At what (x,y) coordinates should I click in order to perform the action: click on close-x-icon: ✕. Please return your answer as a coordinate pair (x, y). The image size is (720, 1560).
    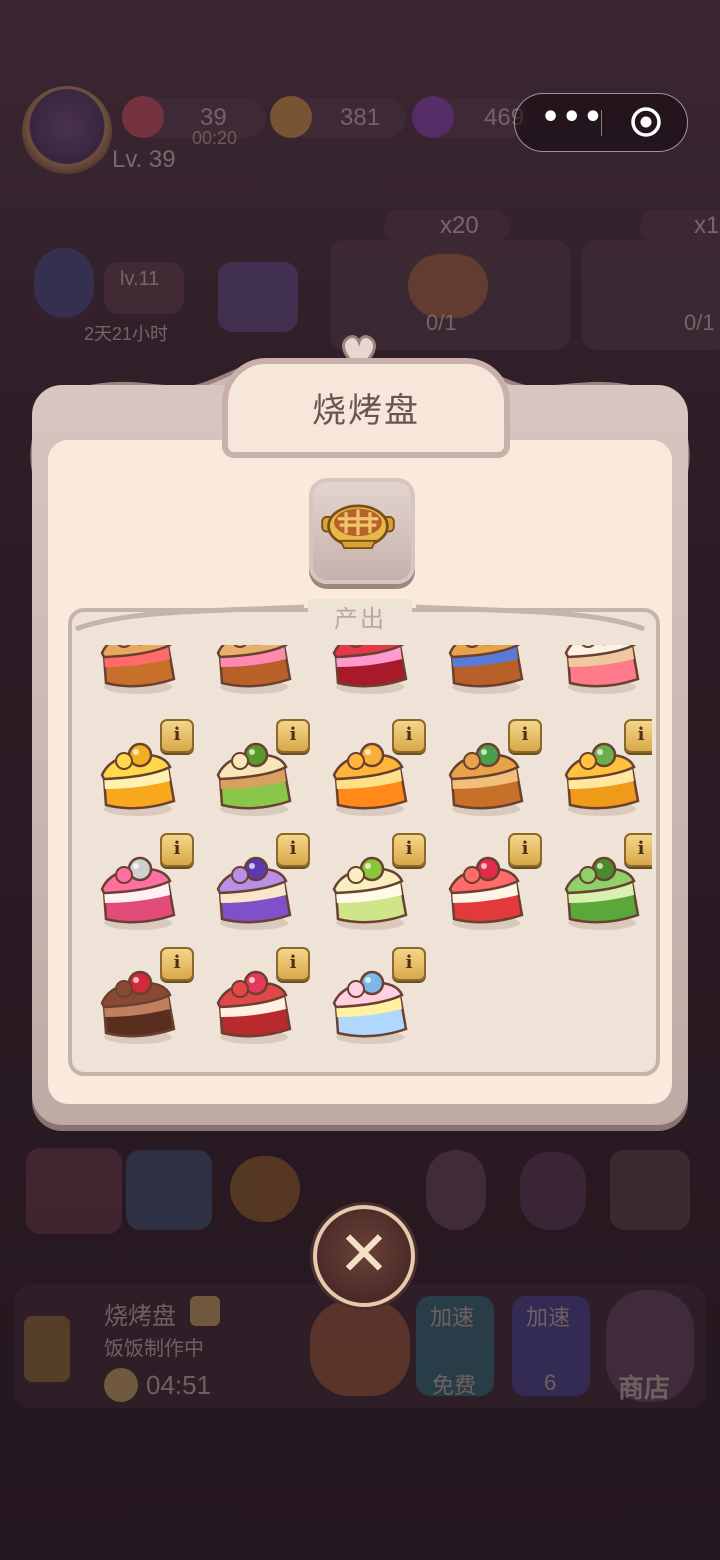
    Looking at the image, I should click on (364, 1253).